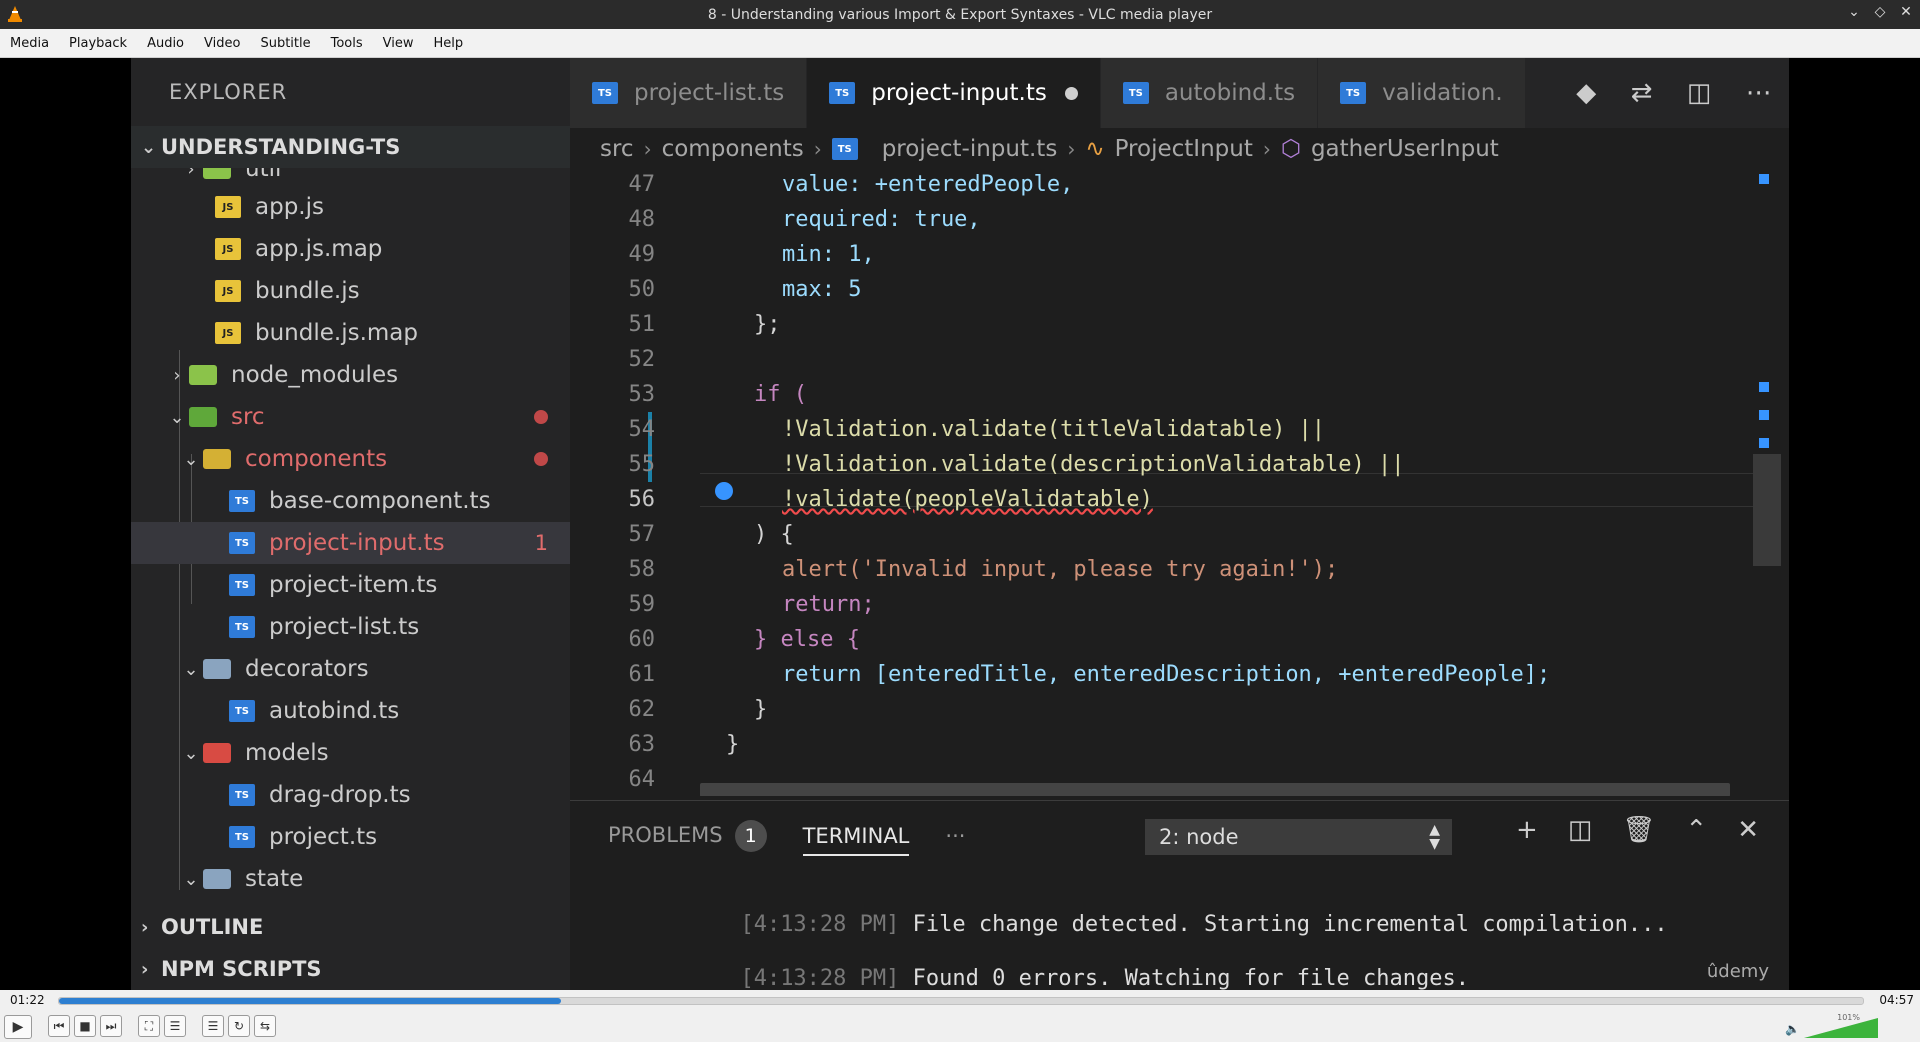  What do you see at coordinates (307, 669) in the screenshot?
I see `tree-item-label: decorators` at bounding box center [307, 669].